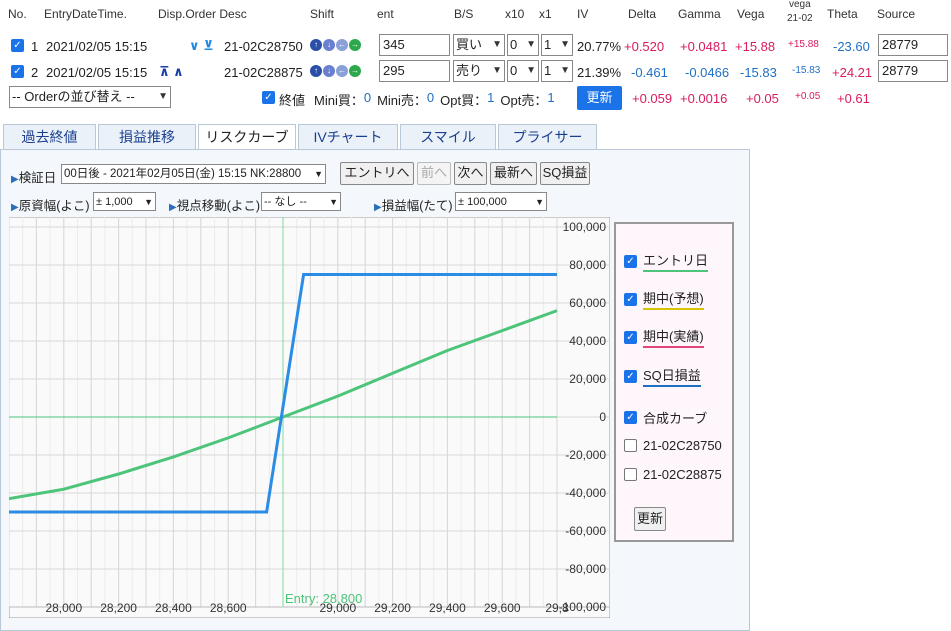 The image size is (951, 631). Describe the element at coordinates (548, 44) in the screenshot. I see `row-1-x1-value: 1` at that location.